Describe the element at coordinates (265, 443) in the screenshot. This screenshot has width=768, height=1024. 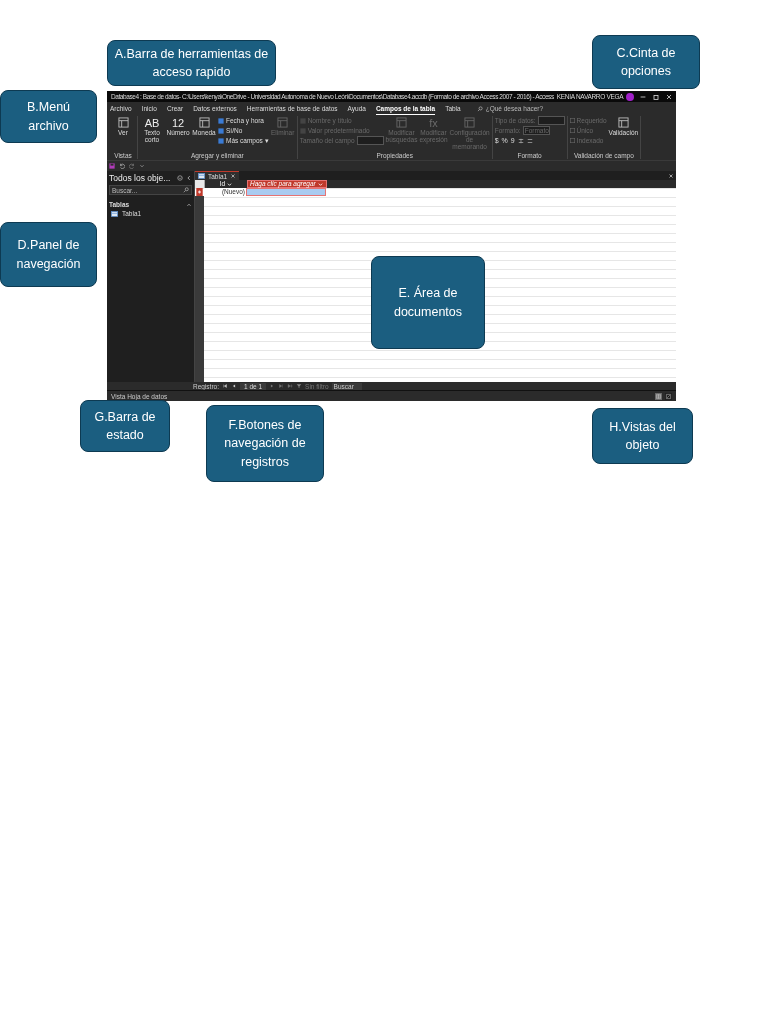
I see `callout-label: F.Botones de navegación de registros` at that location.